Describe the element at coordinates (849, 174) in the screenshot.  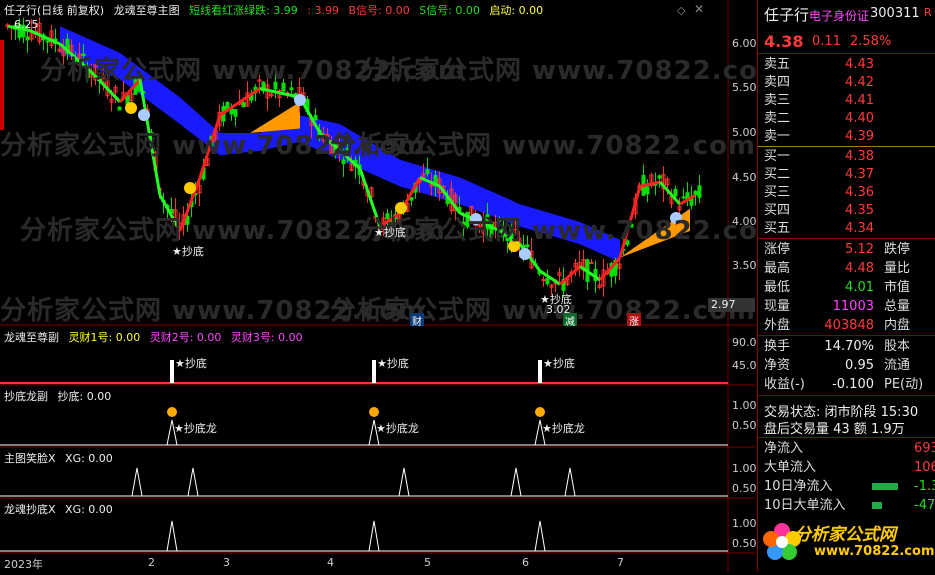
I see `bid-row: 买二 4.37` at that location.